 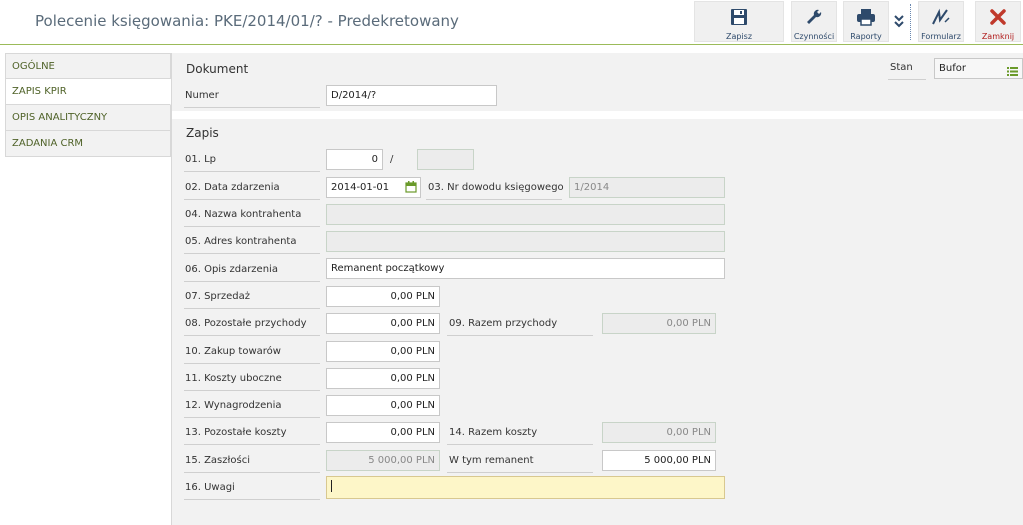 What do you see at coordinates (597, 115) in the screenshot?
I see `section-divider` at bounding box center [597, 115].